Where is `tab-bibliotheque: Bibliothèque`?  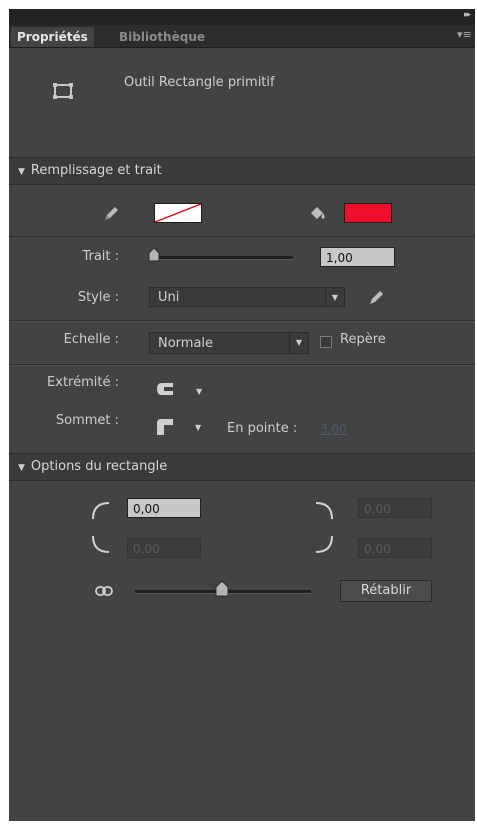
tab-bibliotheque: Bibliothèque is located at coordinates (162, 37).